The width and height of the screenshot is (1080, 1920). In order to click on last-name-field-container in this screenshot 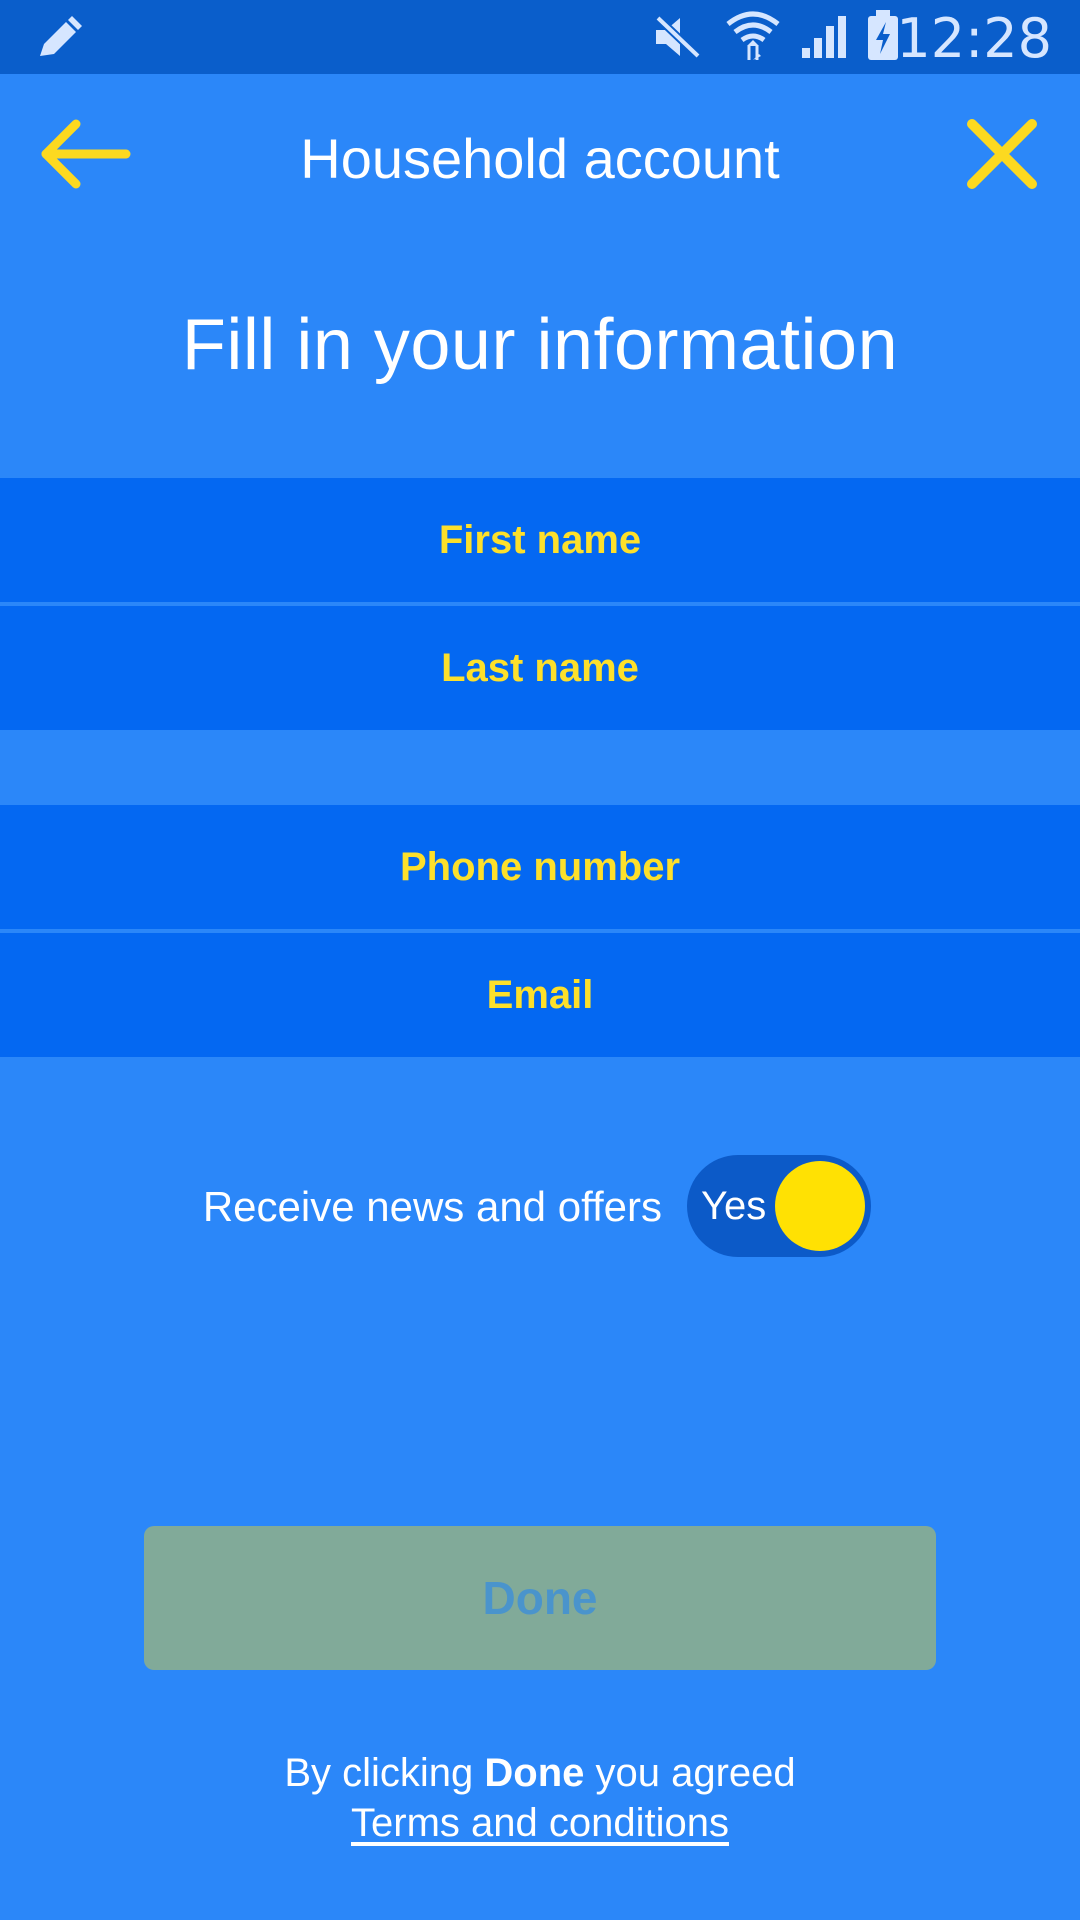, I will do `click(540, 668)`.